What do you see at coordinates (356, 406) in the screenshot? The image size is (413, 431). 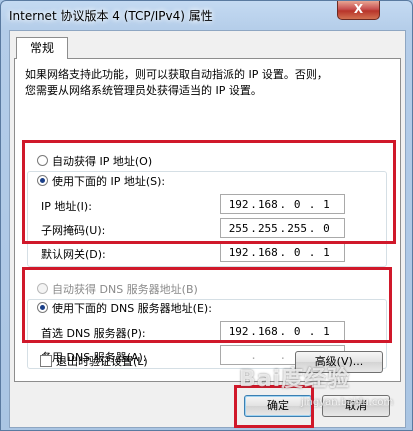 I see `cancel-button: 取消` at bounding box center [356, 406].